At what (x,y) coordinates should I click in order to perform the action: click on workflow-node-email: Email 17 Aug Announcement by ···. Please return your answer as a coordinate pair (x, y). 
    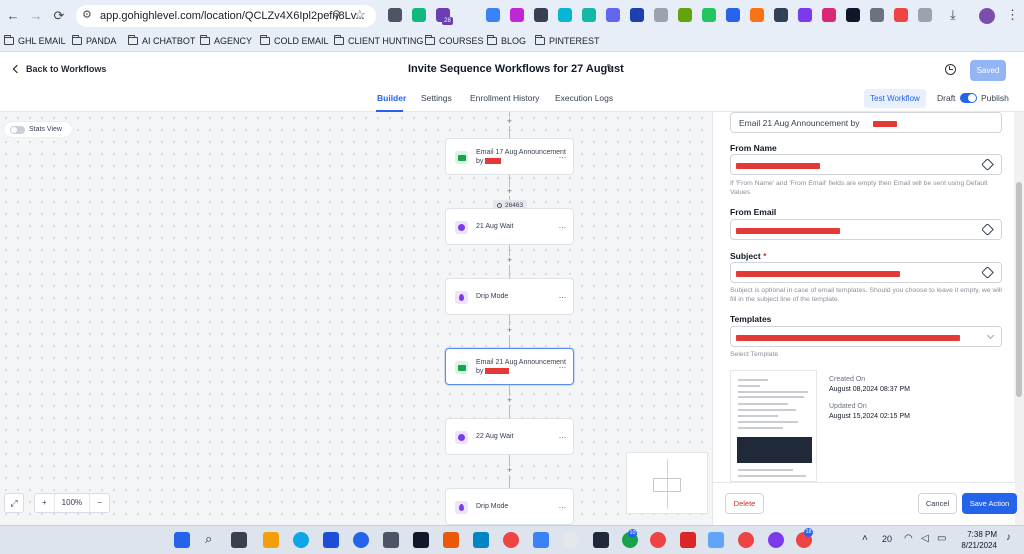
    Looking at the image, I should click on (509, 156).